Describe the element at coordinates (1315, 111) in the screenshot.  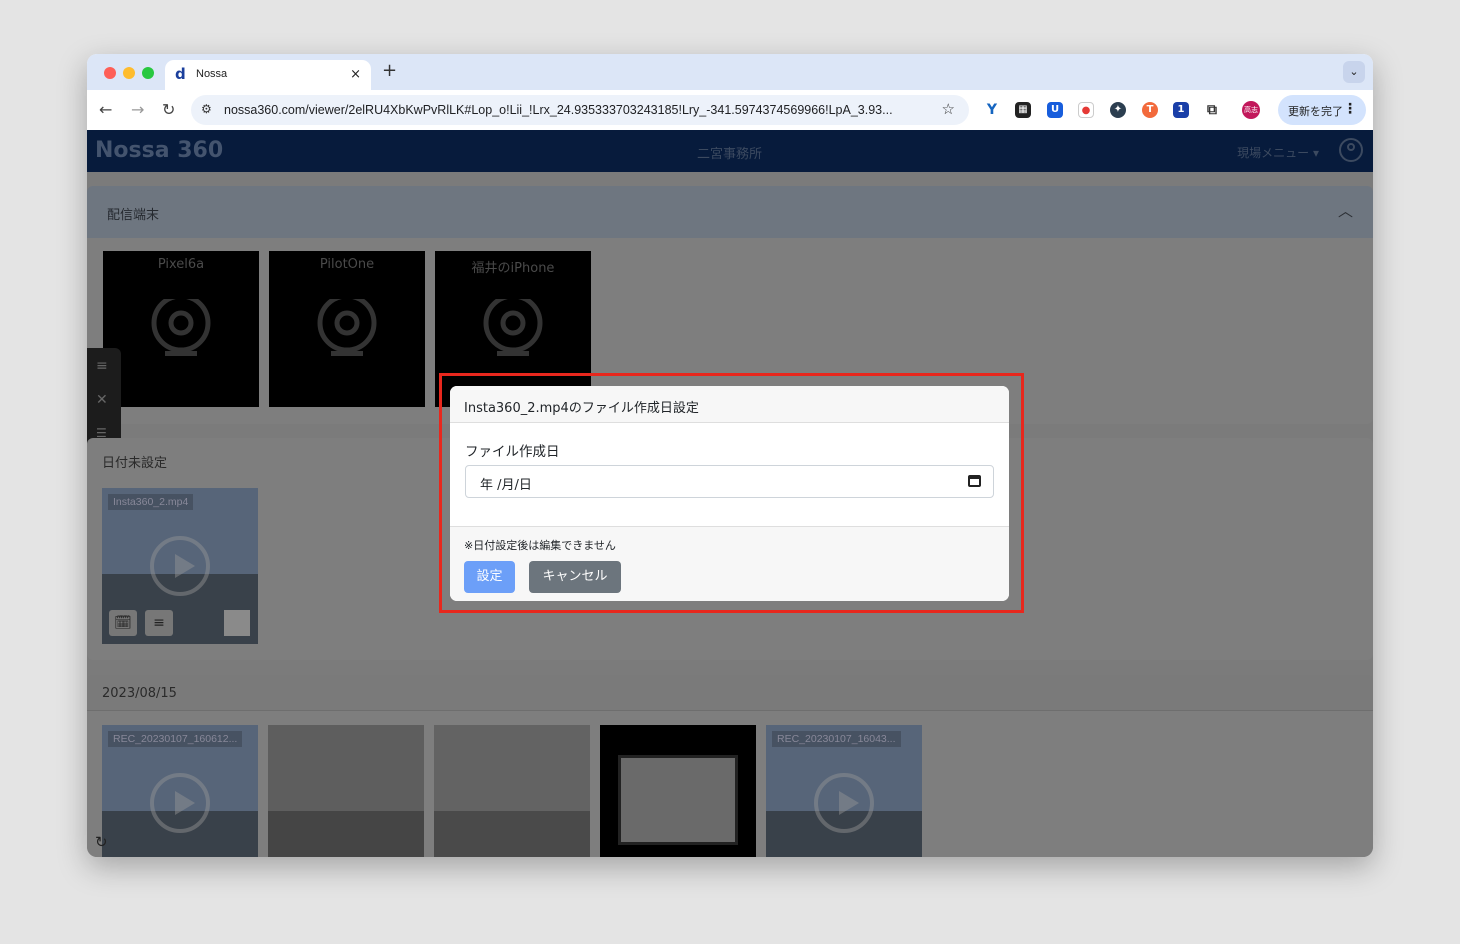
I see `update-label: 更新を完了` at that location.